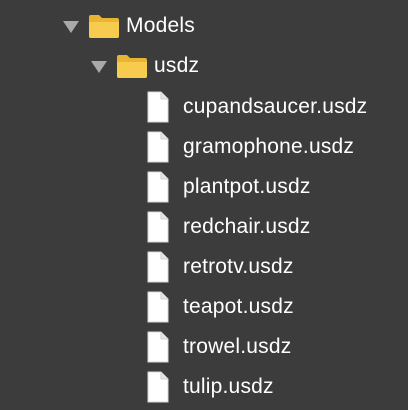 The width and height of the screenshot is (408, 410). Describe the element at coordinates (177, 65) in the screenshot. I see `tree-item-label: usdz` at that location.